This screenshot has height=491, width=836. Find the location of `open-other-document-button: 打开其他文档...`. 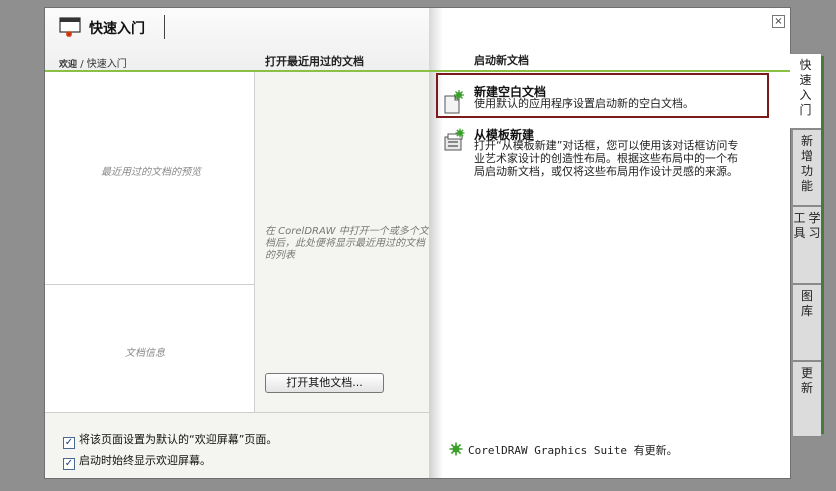

open-other-document-button: 打开其他文档... is located at coordinates (324, 383).